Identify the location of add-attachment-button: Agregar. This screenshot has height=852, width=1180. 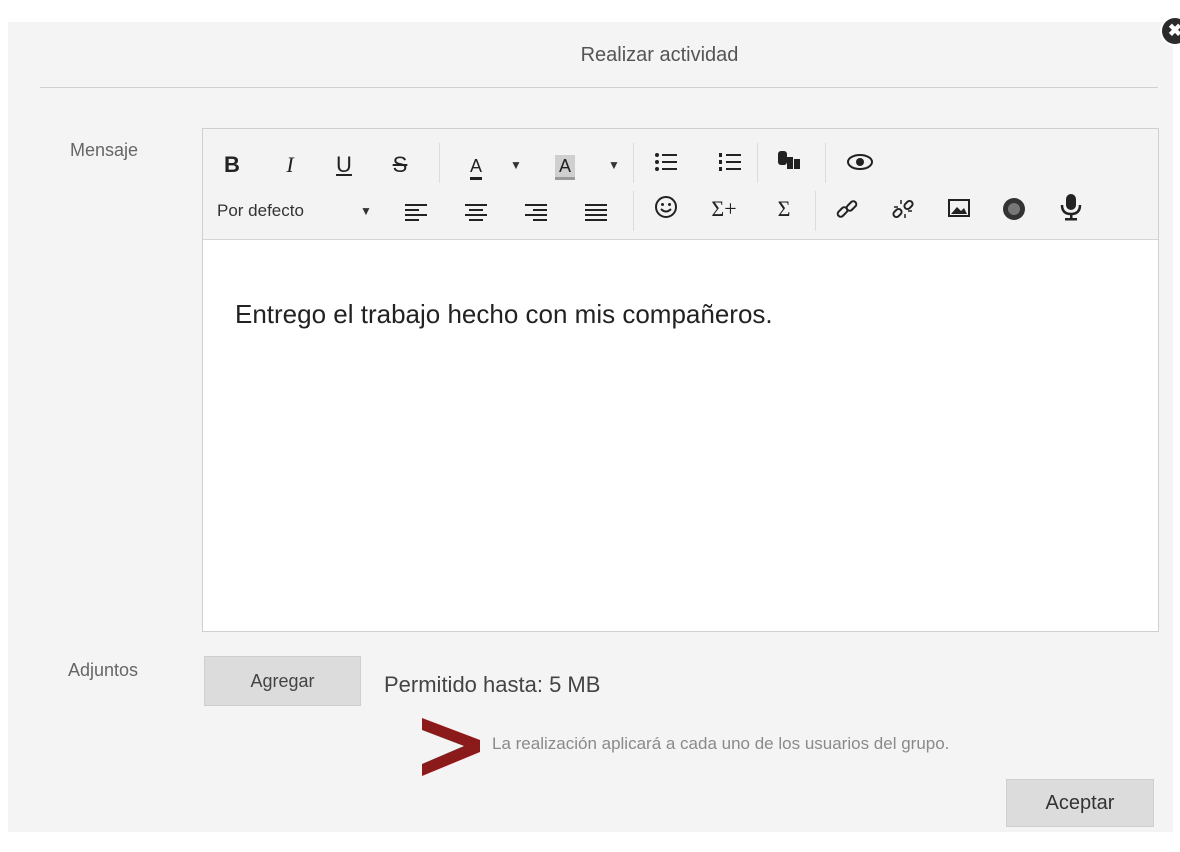
(282, 681).